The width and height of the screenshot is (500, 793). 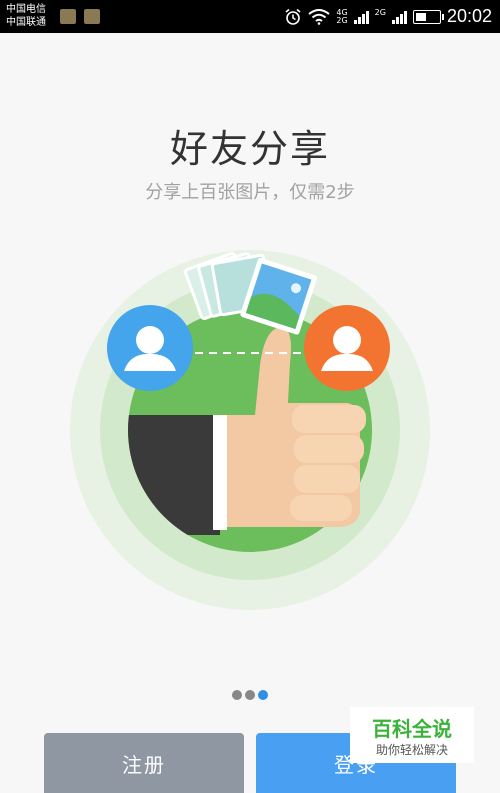 I want to click on watermark-brand: 百科全说, so click(x=412, y=729).